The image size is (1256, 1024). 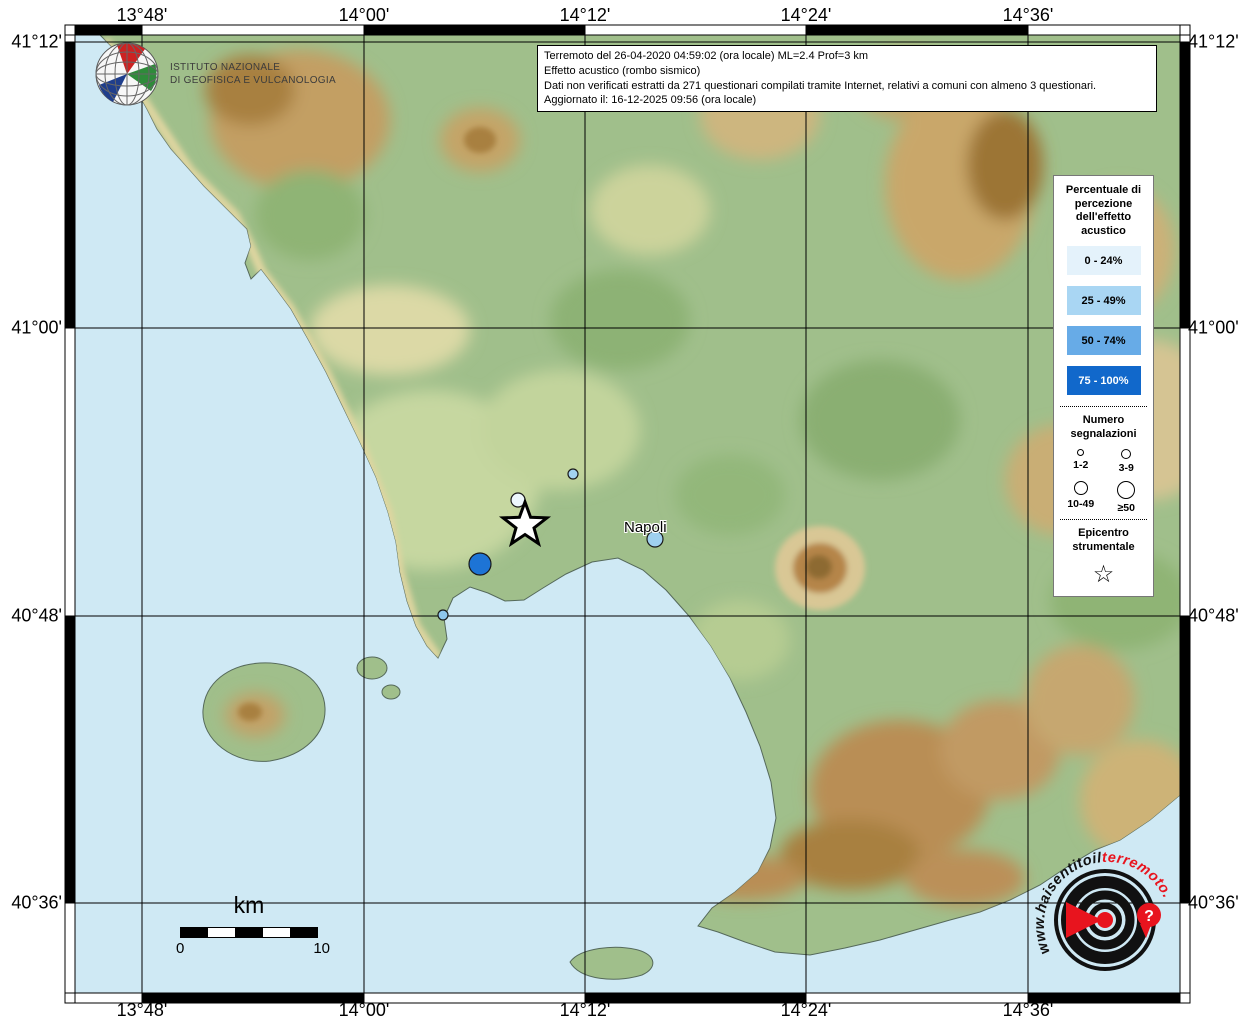 What do you see at coordinates (142, 15) in the screenshot?
I see `lon-label-top-1: 13°48'` at bounding box center [142, 15].